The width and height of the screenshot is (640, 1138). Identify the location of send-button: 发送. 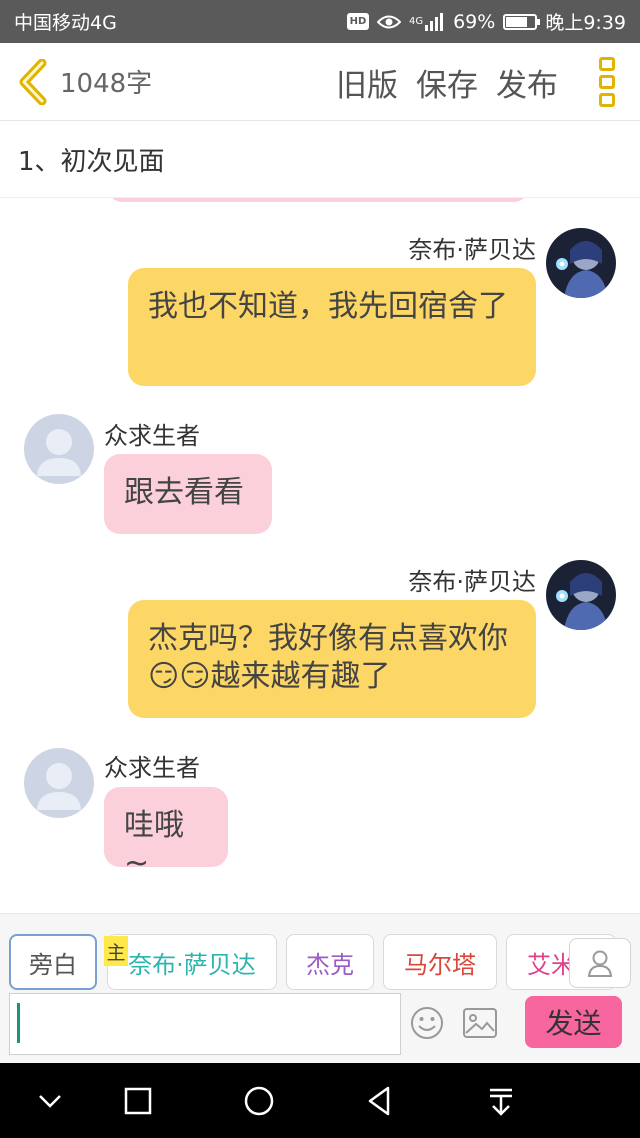
(573, 1022).